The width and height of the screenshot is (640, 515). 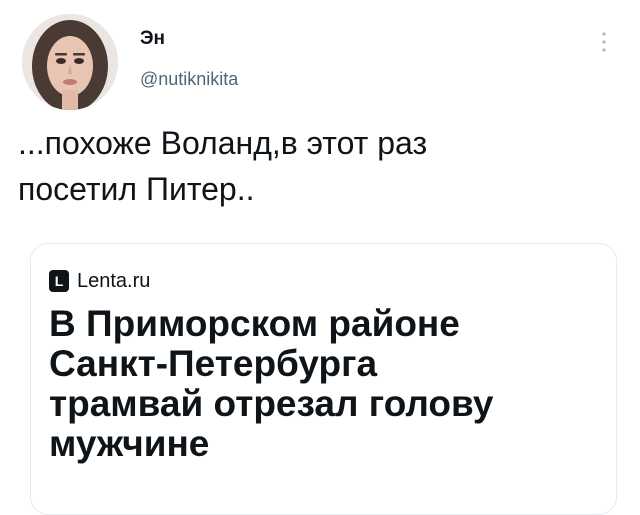 What do you see at coordinates (136, 189) in the screenshot?
I see `tweet-text-line: посетил Питер..` at bounding box center [136, 189].